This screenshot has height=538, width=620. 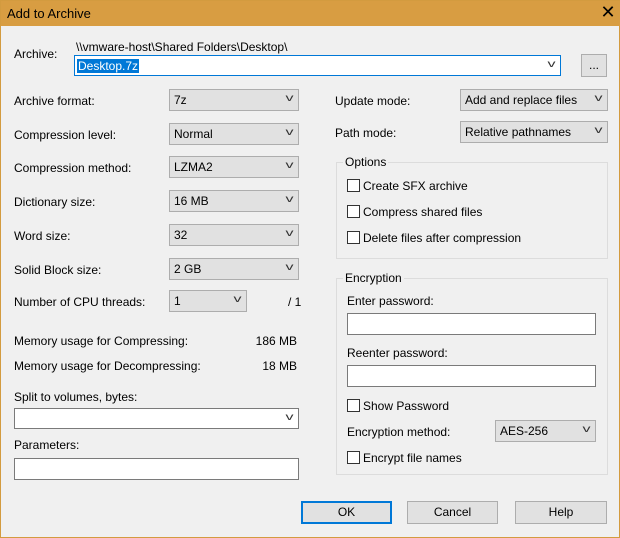 What do you see at coordinates (36, 54) in the screenshot?
I see `archive-label: Archive:` at bounding box center [36, 54].